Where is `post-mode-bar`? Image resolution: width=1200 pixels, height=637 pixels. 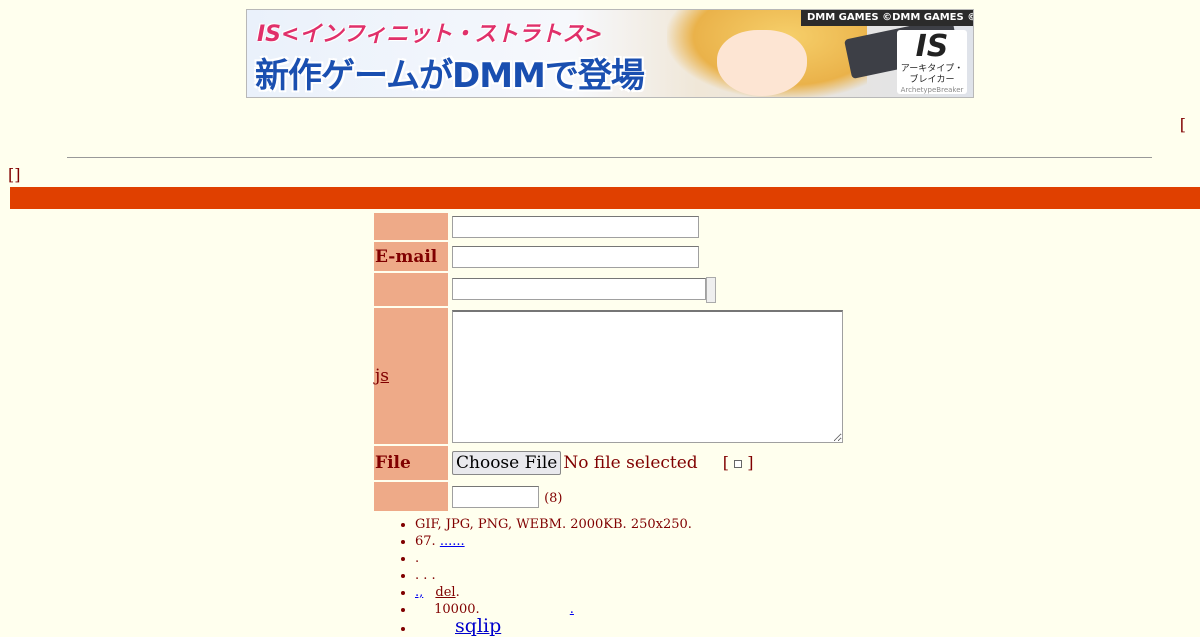 post-mode-bar is located at coordinates (605, 198).